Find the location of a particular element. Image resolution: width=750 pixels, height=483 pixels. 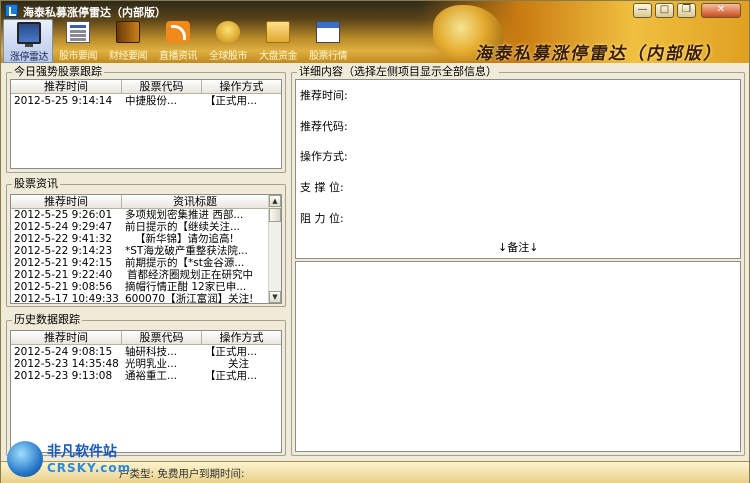

field-recommend-code: 推荐代码: is located at coordinates (324, 126).